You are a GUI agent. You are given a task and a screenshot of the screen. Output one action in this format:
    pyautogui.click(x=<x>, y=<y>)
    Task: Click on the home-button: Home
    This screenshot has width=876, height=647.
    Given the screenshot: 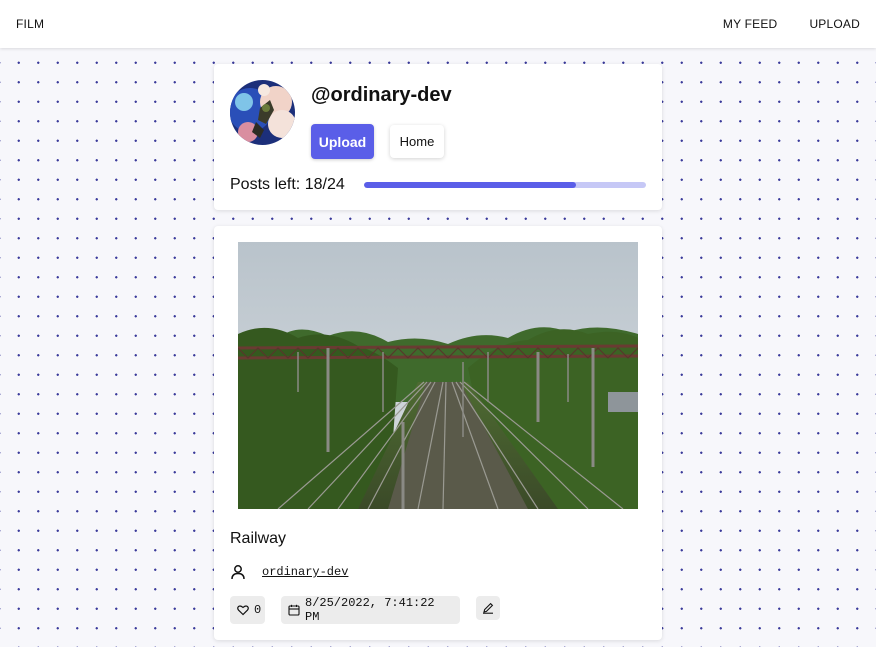 What is the action you would take?
    pyautogui.click(x=417, y=141)
    